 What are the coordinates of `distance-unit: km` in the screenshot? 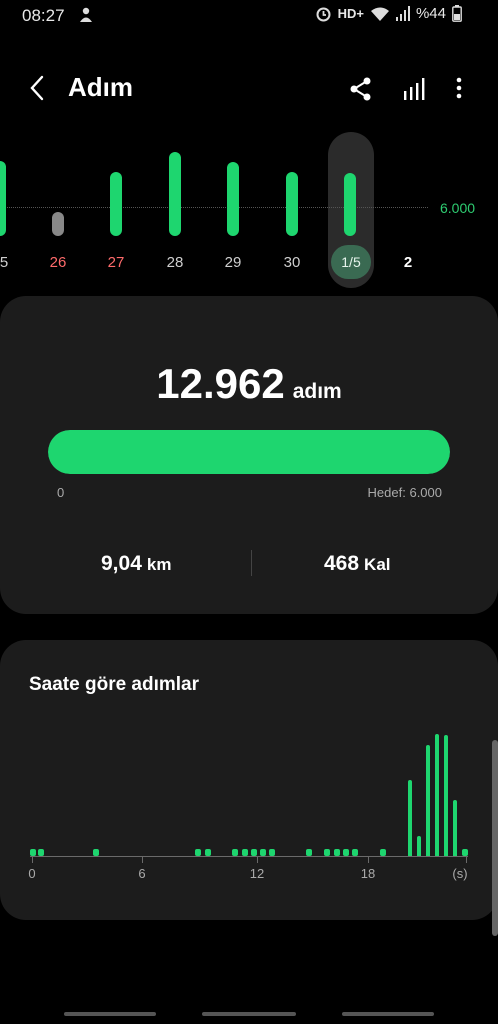 It's located at (159, 564).